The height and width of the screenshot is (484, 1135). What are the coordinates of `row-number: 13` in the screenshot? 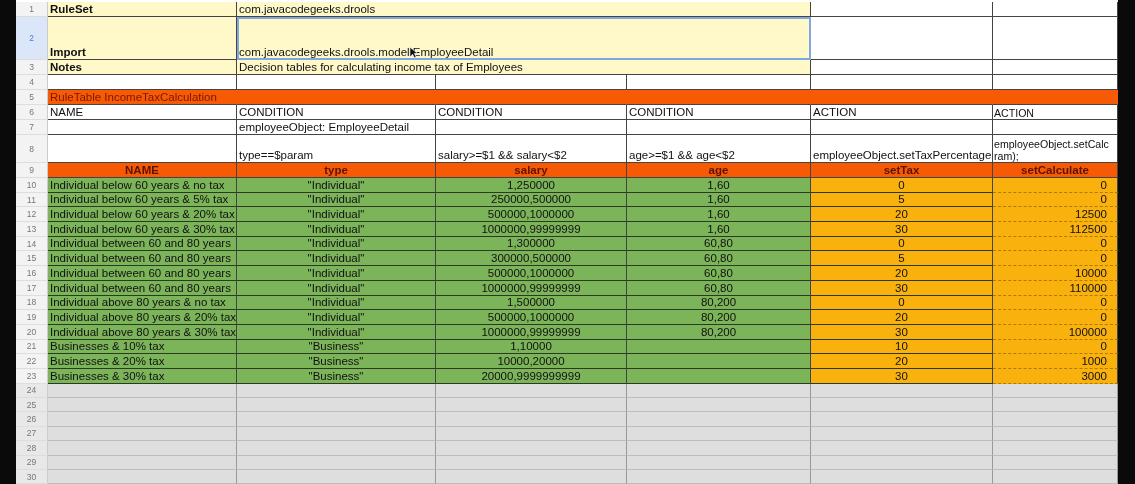 It's located at (32, 229).